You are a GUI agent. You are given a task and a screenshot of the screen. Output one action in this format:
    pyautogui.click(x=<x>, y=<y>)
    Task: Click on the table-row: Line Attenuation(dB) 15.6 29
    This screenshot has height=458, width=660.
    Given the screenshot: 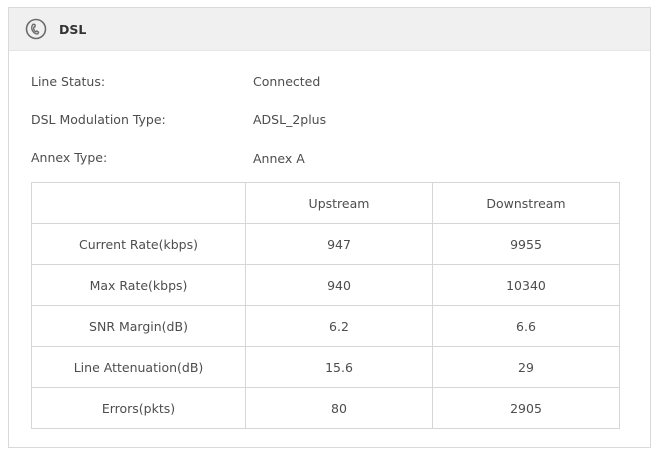 What is the action you would take?
    pyautogui.click(x=325, y=367)
    